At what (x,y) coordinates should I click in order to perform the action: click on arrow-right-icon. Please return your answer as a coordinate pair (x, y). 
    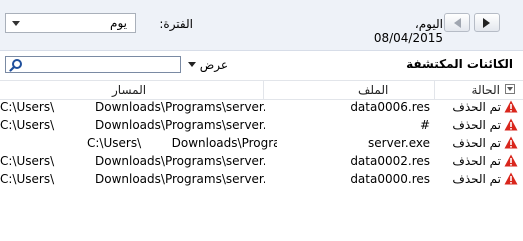
    Looking at the image, I should click on (486, 23).